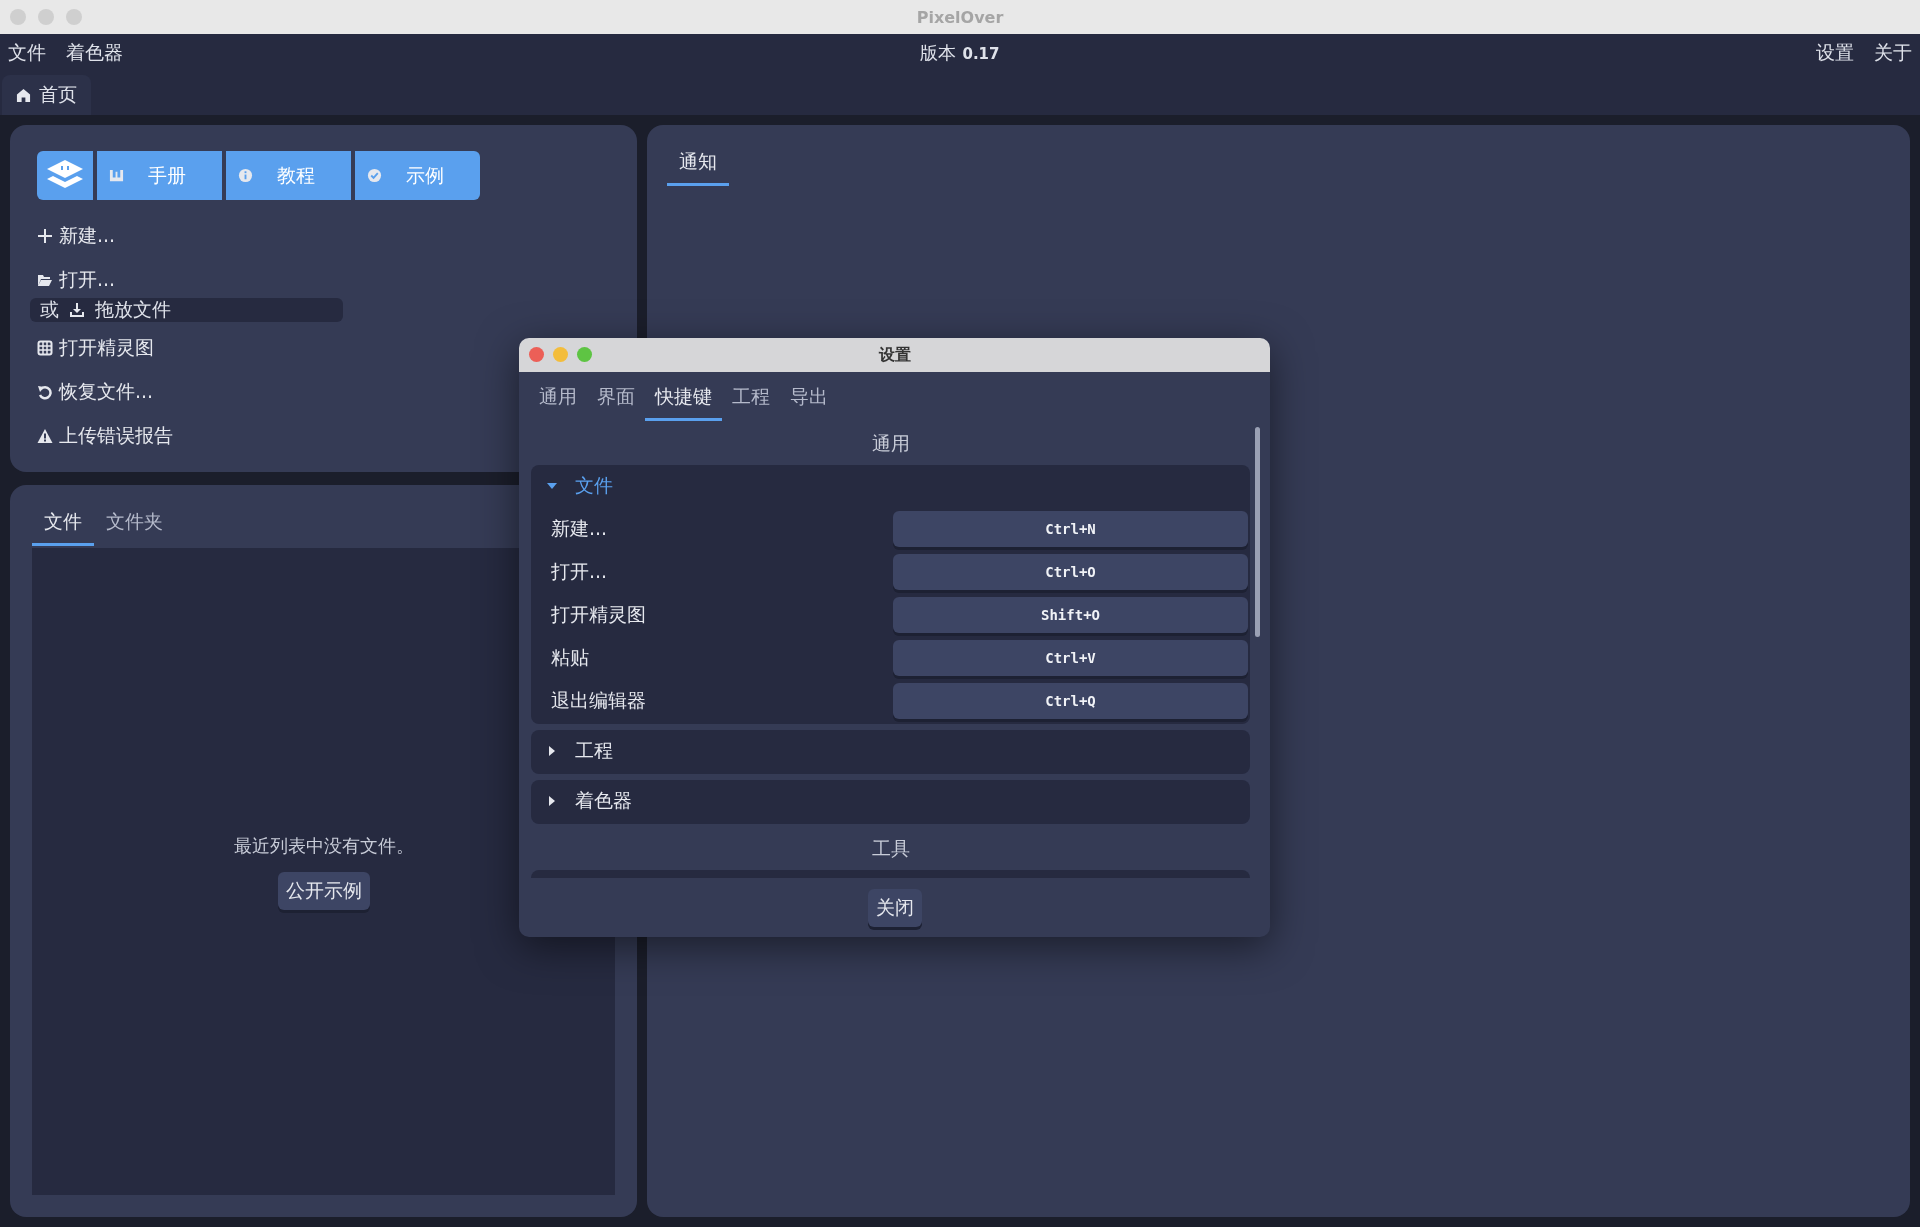  What do you see at coordinates (45, 392) in the screenshot?
I see `undo-icon` at bounding box center [45, 392].